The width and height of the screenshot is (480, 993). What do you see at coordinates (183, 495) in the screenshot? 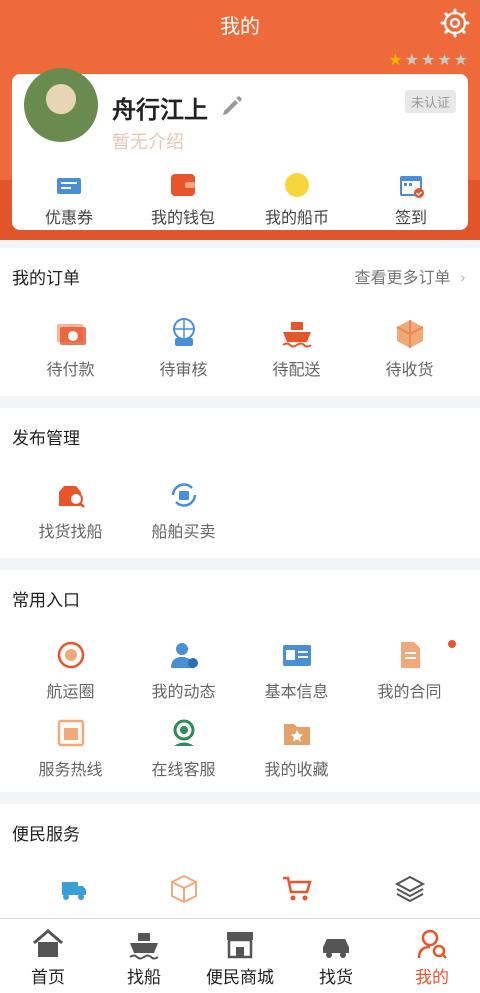
I see `ship-trade-icon` at bounding box center [183, 495].